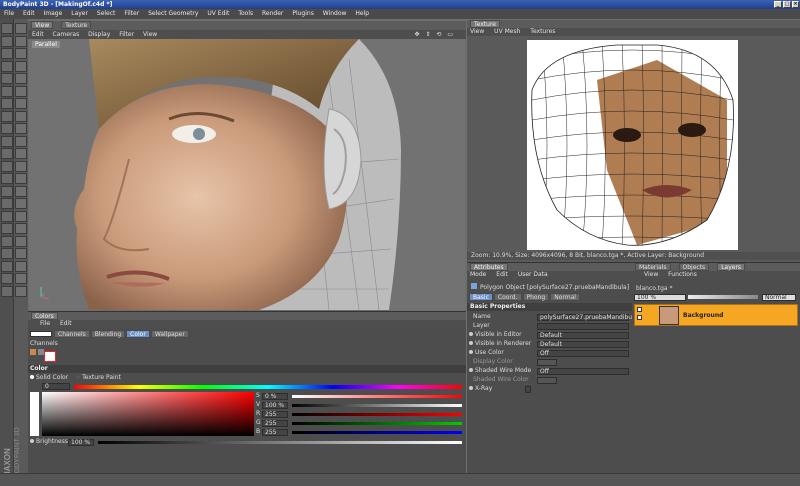  I want to click on tab-objects: Objects, so click(694, 267).